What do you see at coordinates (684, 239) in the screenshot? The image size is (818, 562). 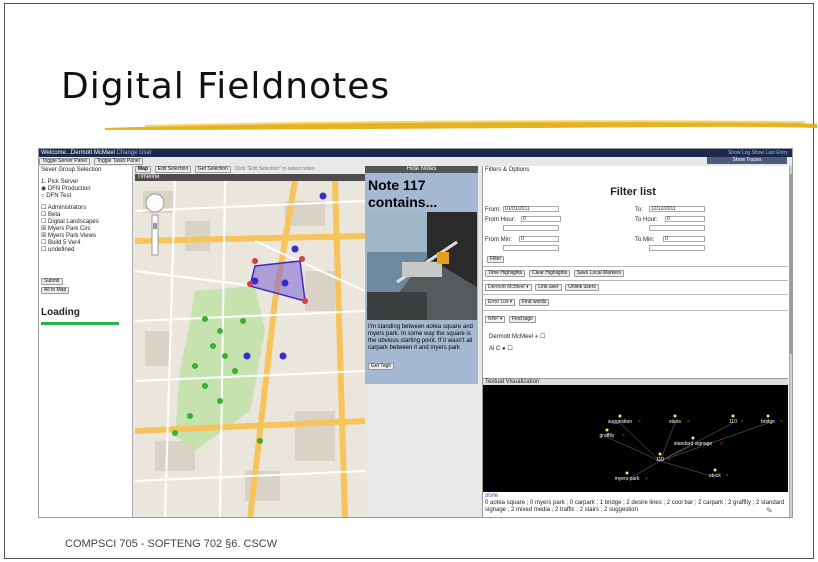 I see `to-min-input: 0` at bounding box center [684, 239].